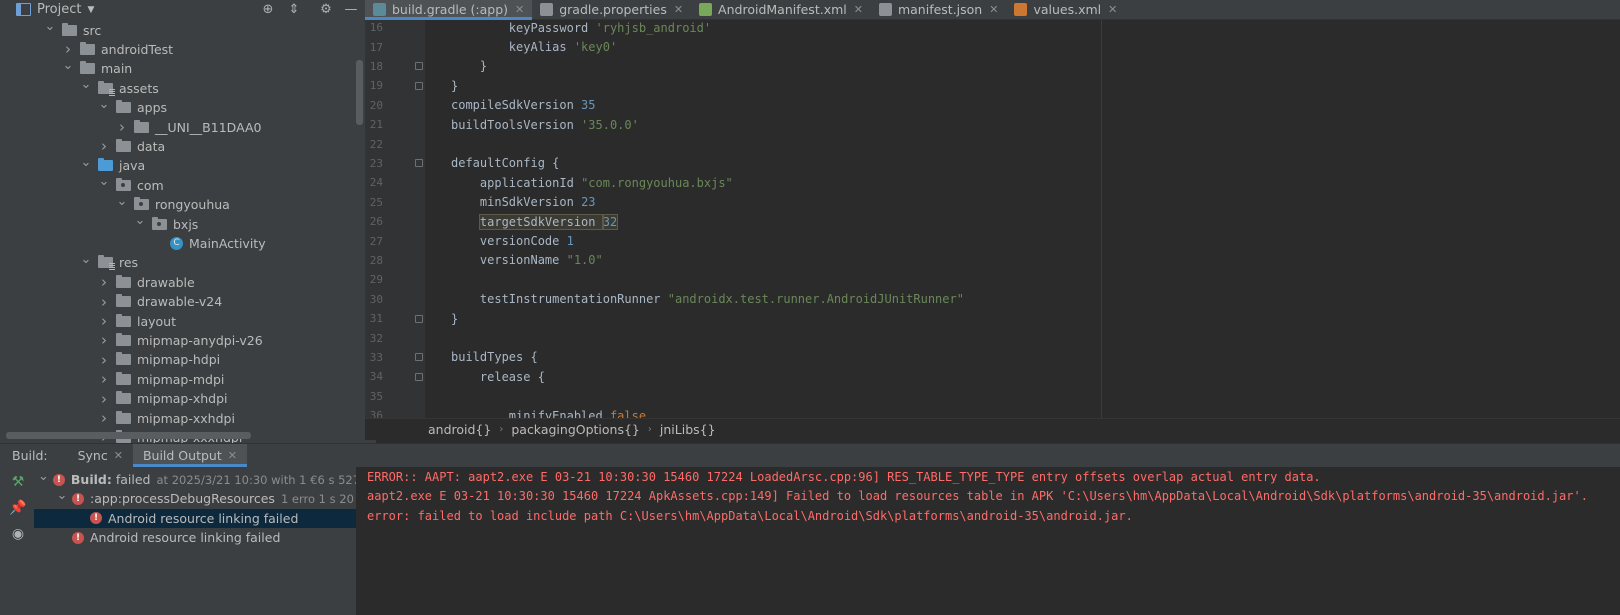 Image resolution: width=1620 pixels, height=615 pixels. Describe the element at coordinates (128, 435) in the screenshot. I see `tree-horizontal-scrollbar` at that location.